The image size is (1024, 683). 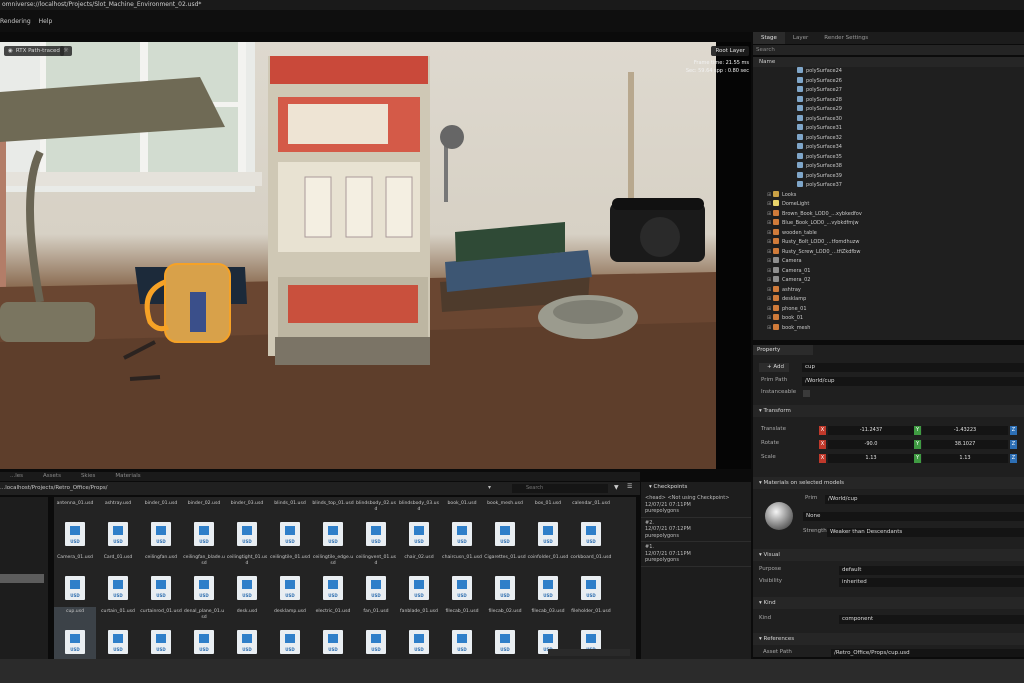 I want to click on file-item: curtain_01.usd USD, so click(x=118, y=633).